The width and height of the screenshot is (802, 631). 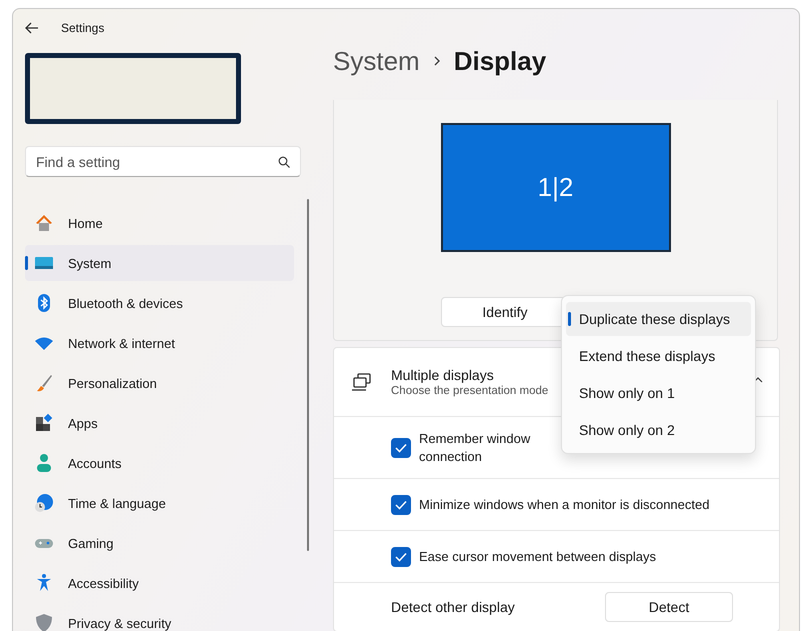 I want to click on scrollbar, so click(x=308, y=375).